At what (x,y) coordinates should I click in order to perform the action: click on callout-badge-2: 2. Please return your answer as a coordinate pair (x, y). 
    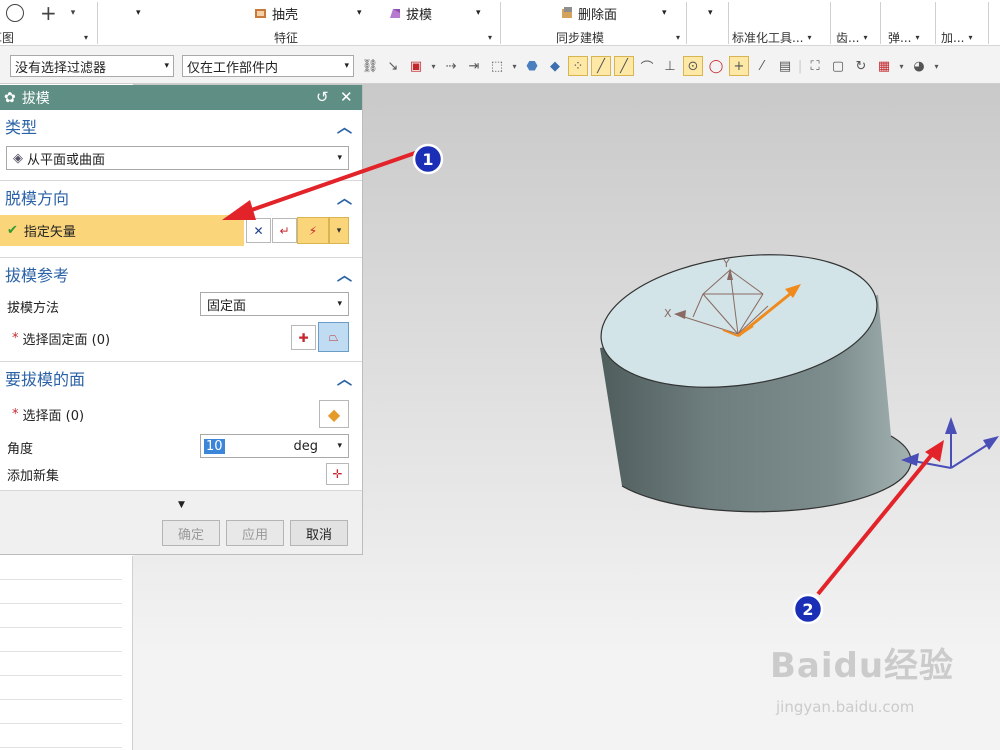
    Looking at the image, I should click on (808, 609).